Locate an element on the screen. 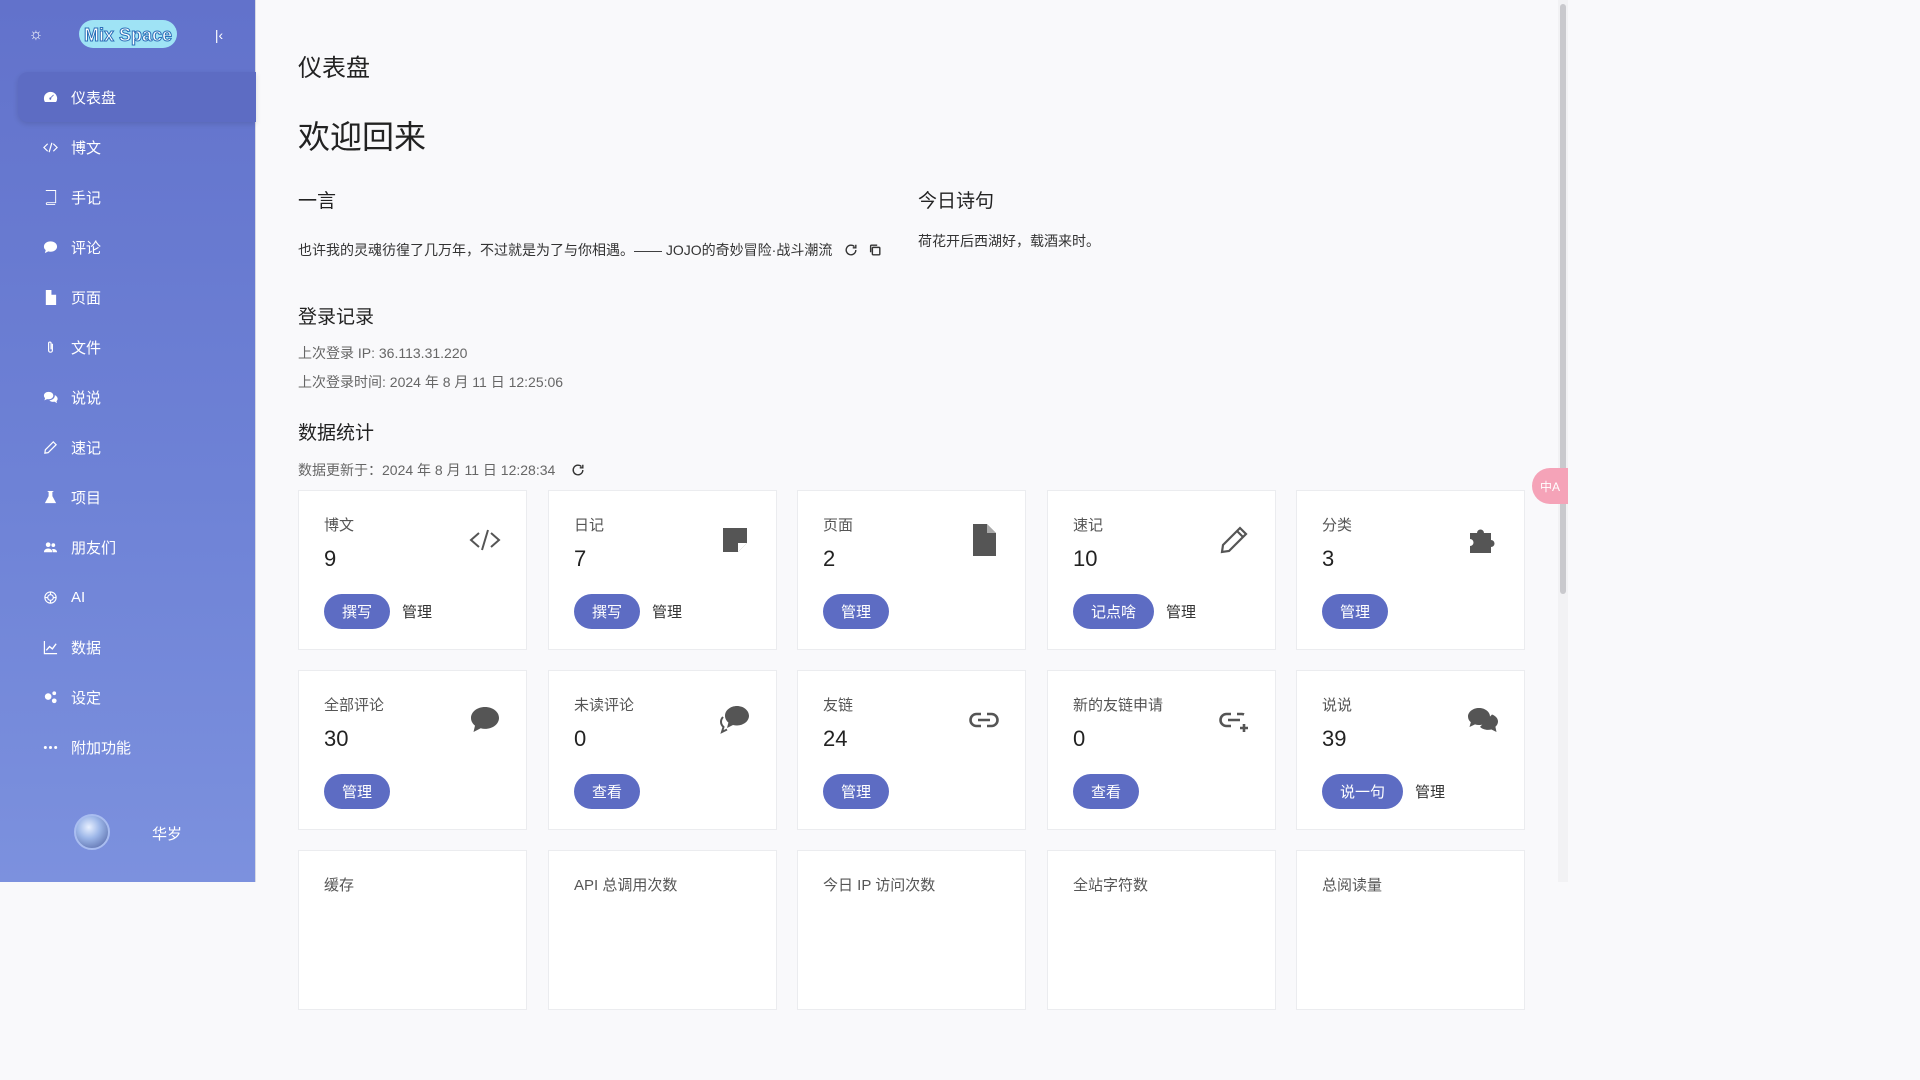  stat-card-total-reads: 总阅读量 is located at coordinates (1410, 930).